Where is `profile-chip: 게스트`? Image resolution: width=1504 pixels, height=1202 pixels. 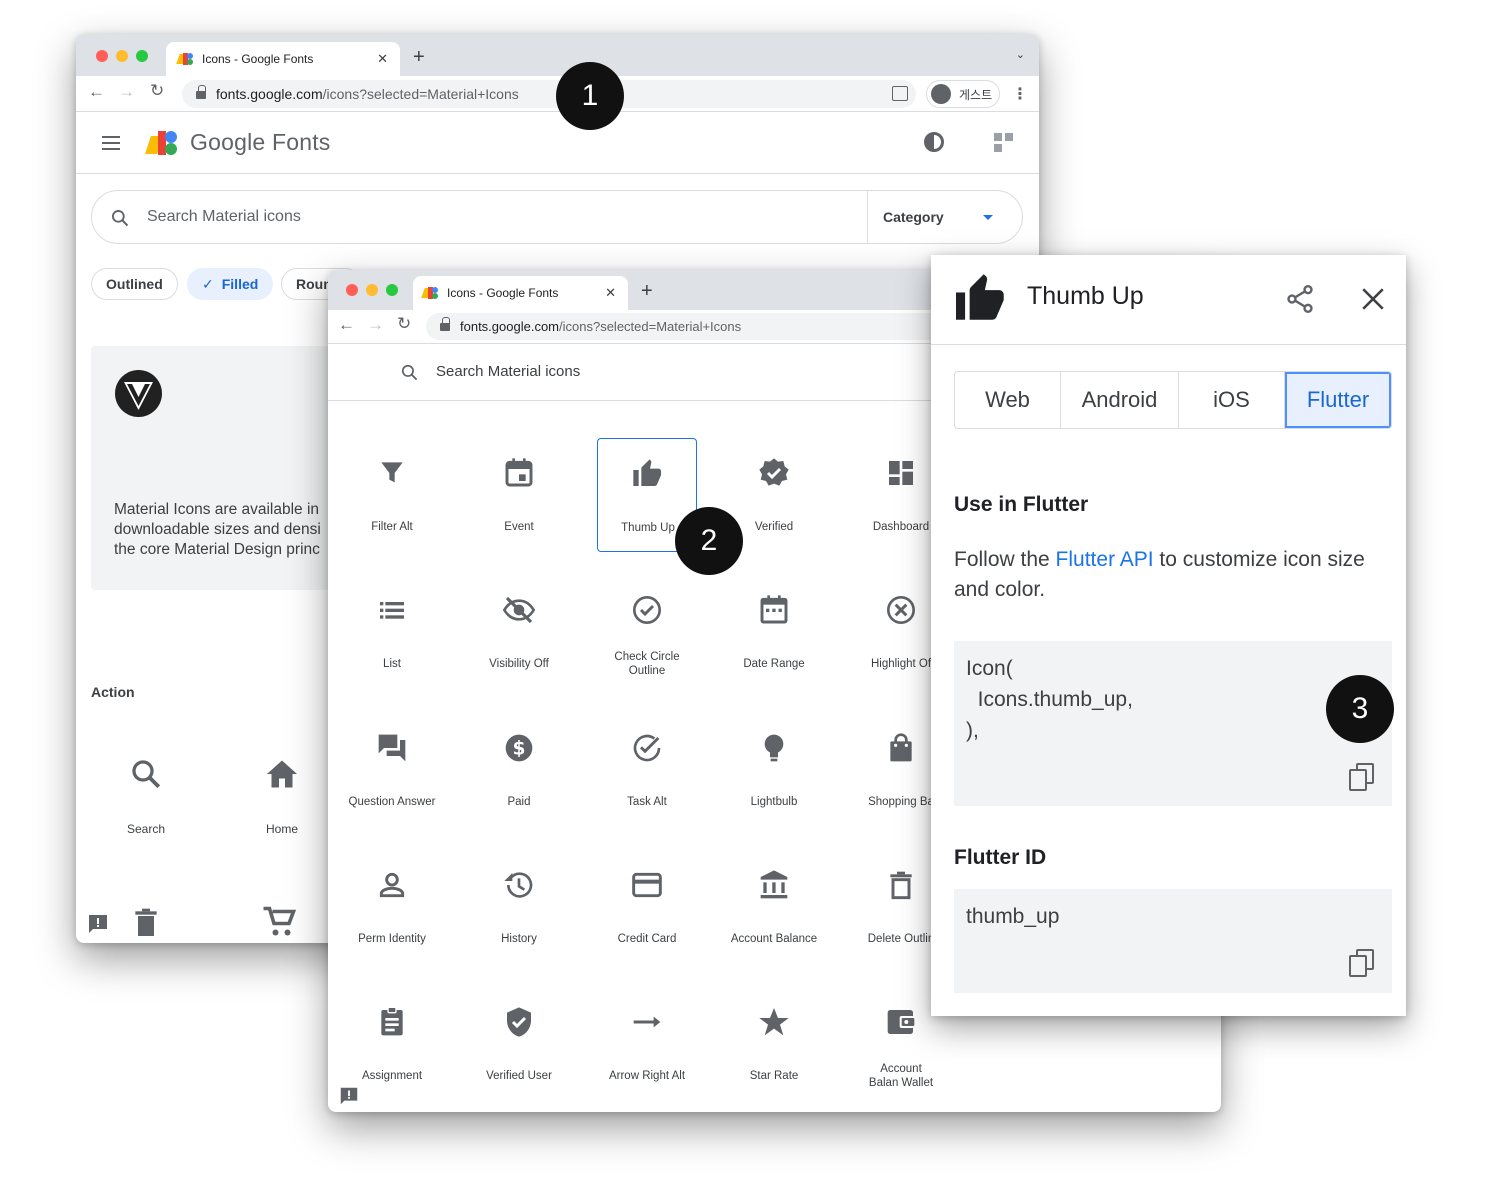
profile-chip: 게스트 is located at coordinates (963, 94).